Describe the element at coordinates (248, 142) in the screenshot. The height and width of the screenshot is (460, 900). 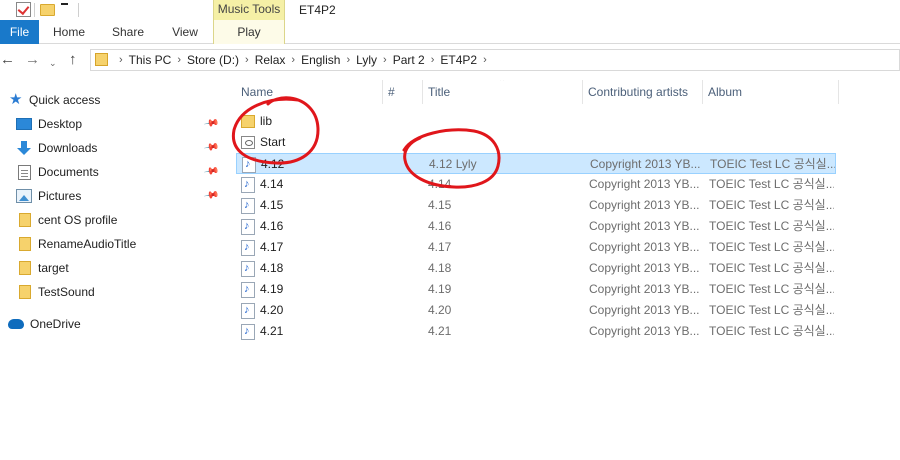
I see `shortcut-icon` at that location.